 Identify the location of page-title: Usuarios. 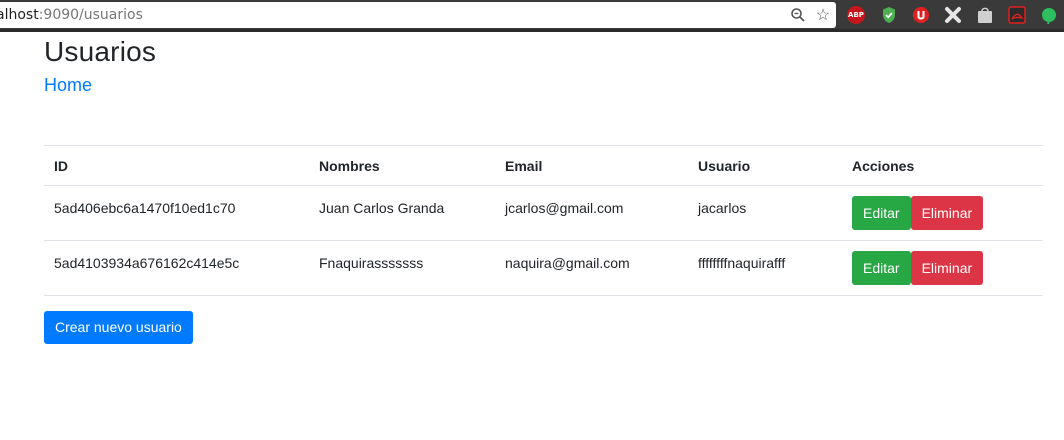
(100, 51).